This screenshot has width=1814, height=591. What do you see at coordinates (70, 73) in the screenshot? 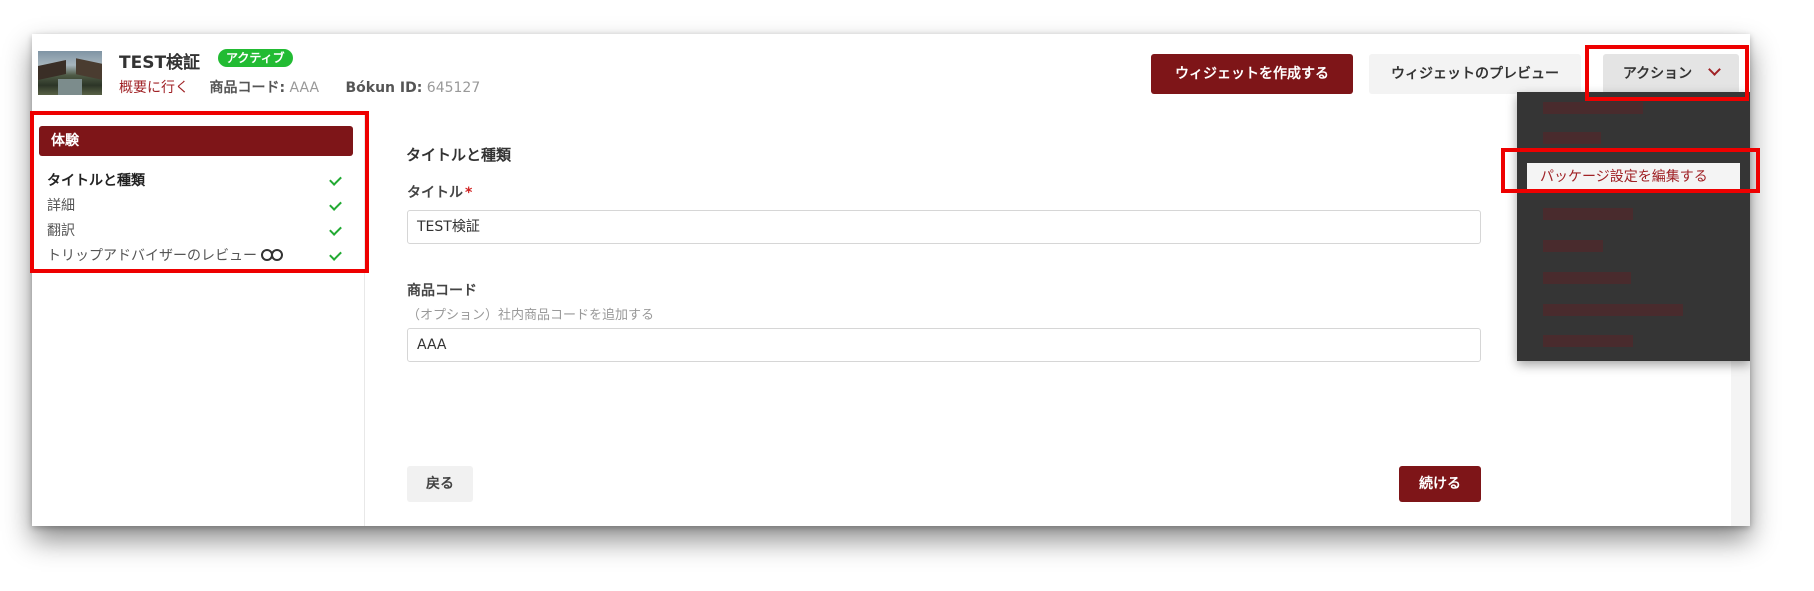
I see `product-thumbnail` at bounding box center [70, 73].